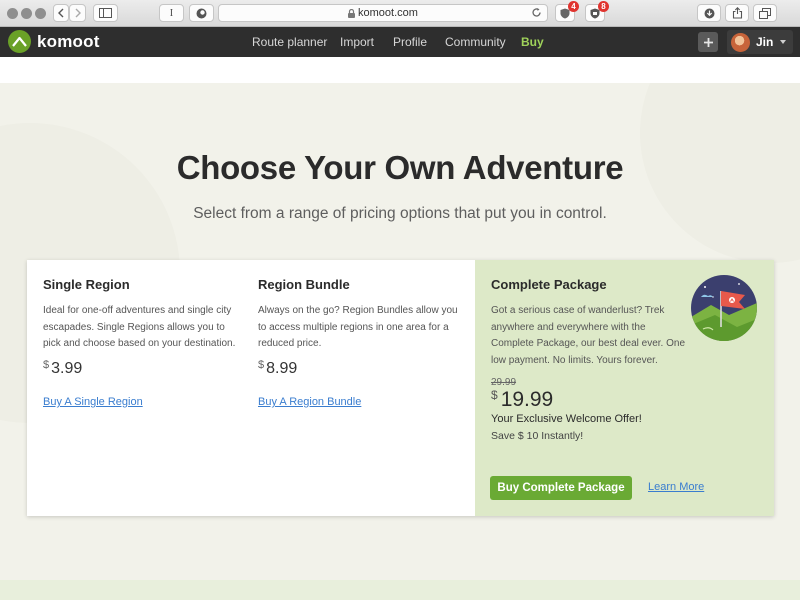 The height and width of the screenshot is (600, 800). I want to click on page-title: Choose Your Own Adventure, so click(400, 167).